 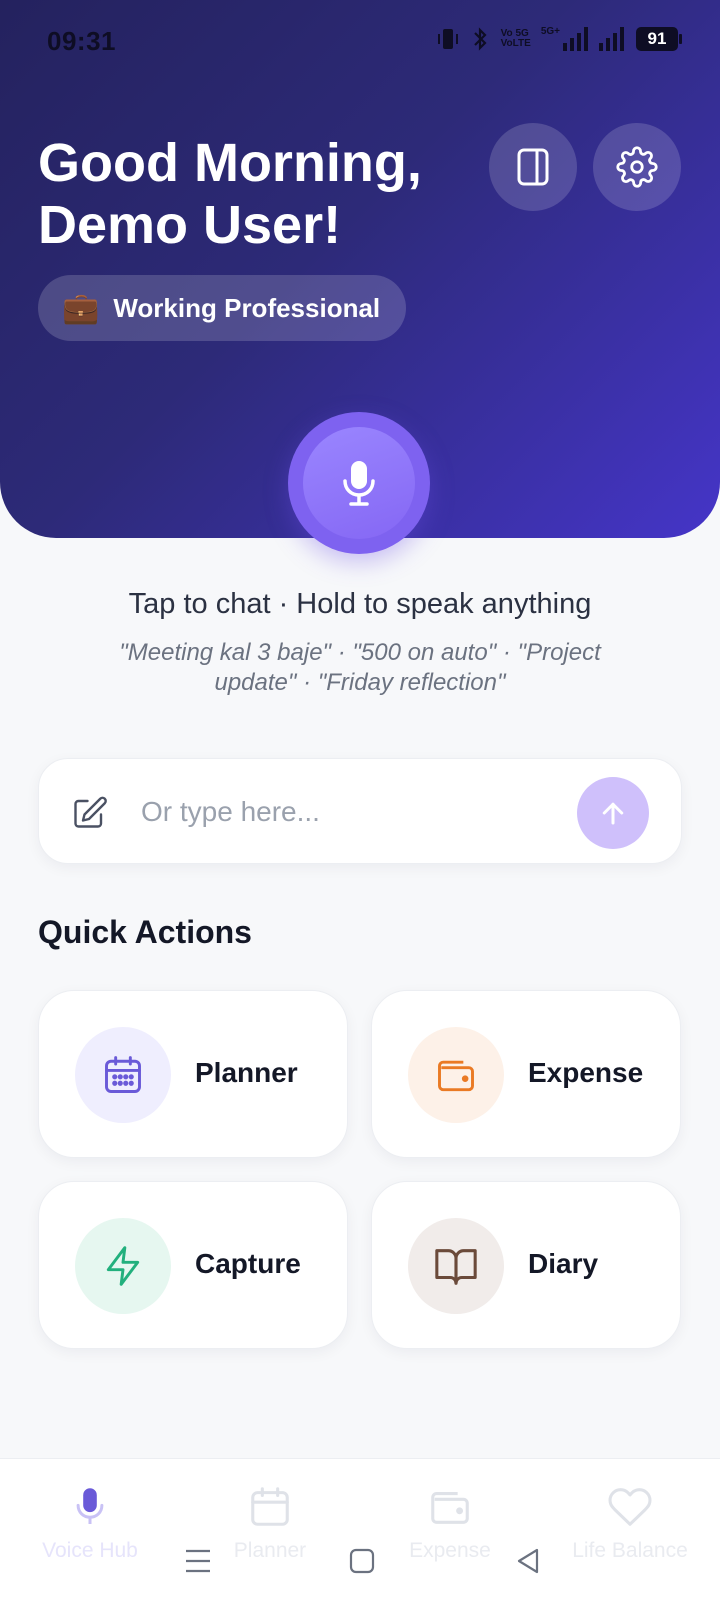 I want to click on capture-icon-circle, so click(x=123, y=1266).